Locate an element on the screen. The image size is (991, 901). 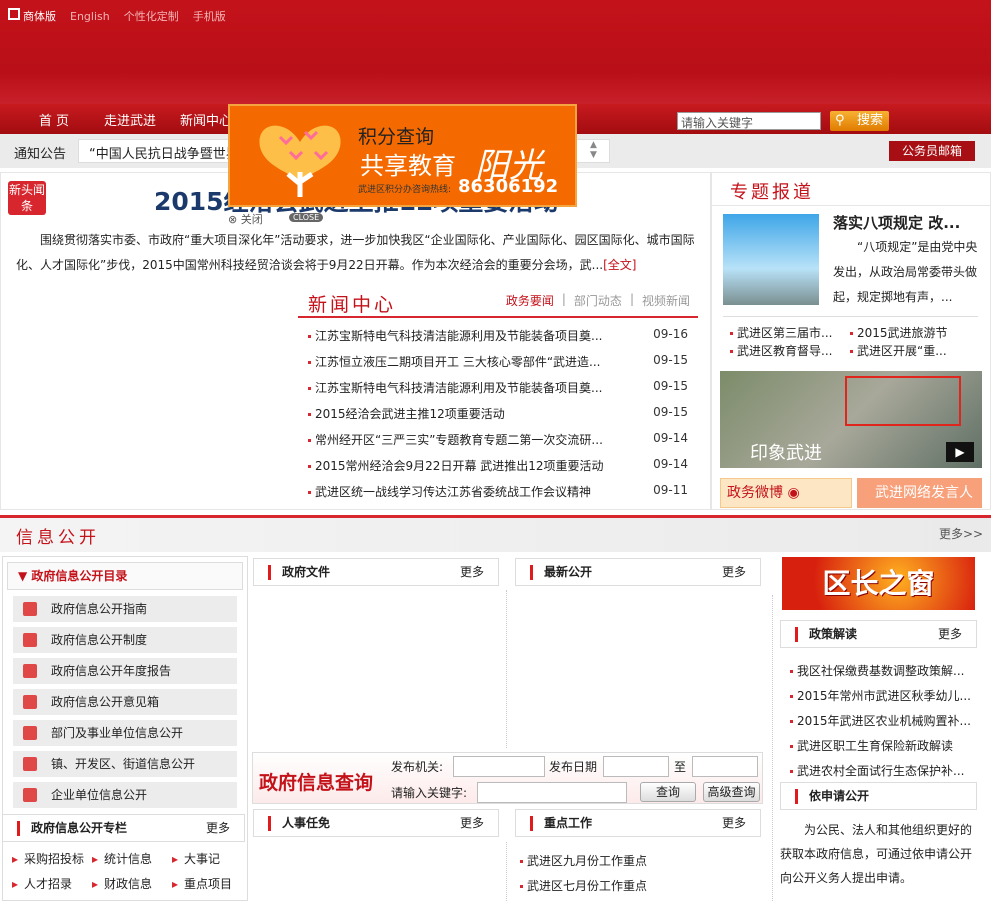
column-link: 重点项目 is located at coordinates (212, 883).